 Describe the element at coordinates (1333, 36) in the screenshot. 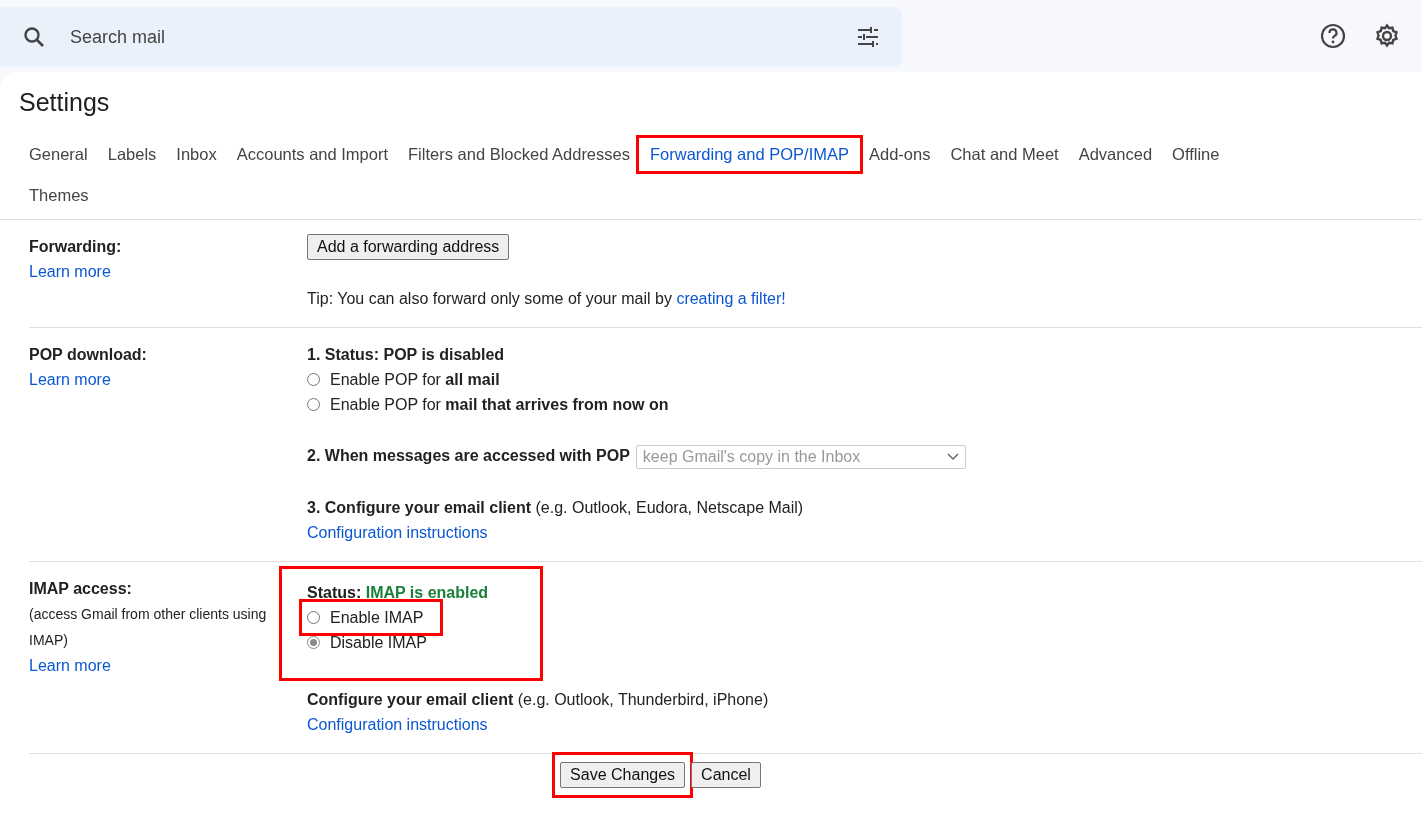

I see `help-icon` at that location.